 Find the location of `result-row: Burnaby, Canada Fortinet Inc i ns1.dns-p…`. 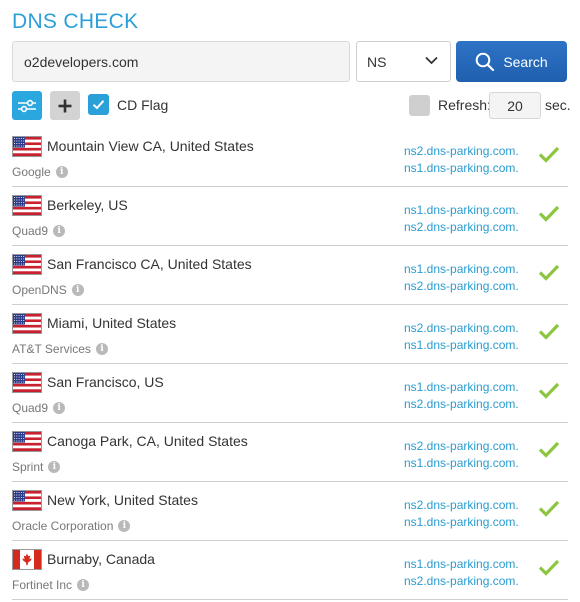

result-row: Burnaby, Canada Fortinet Inc i ns1.dns-p… is located at coordinates (290, 570).